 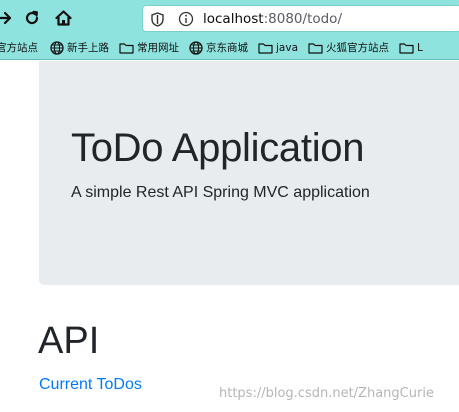 I want to click on forward-arrow-icon, so click(x=6, y=18).